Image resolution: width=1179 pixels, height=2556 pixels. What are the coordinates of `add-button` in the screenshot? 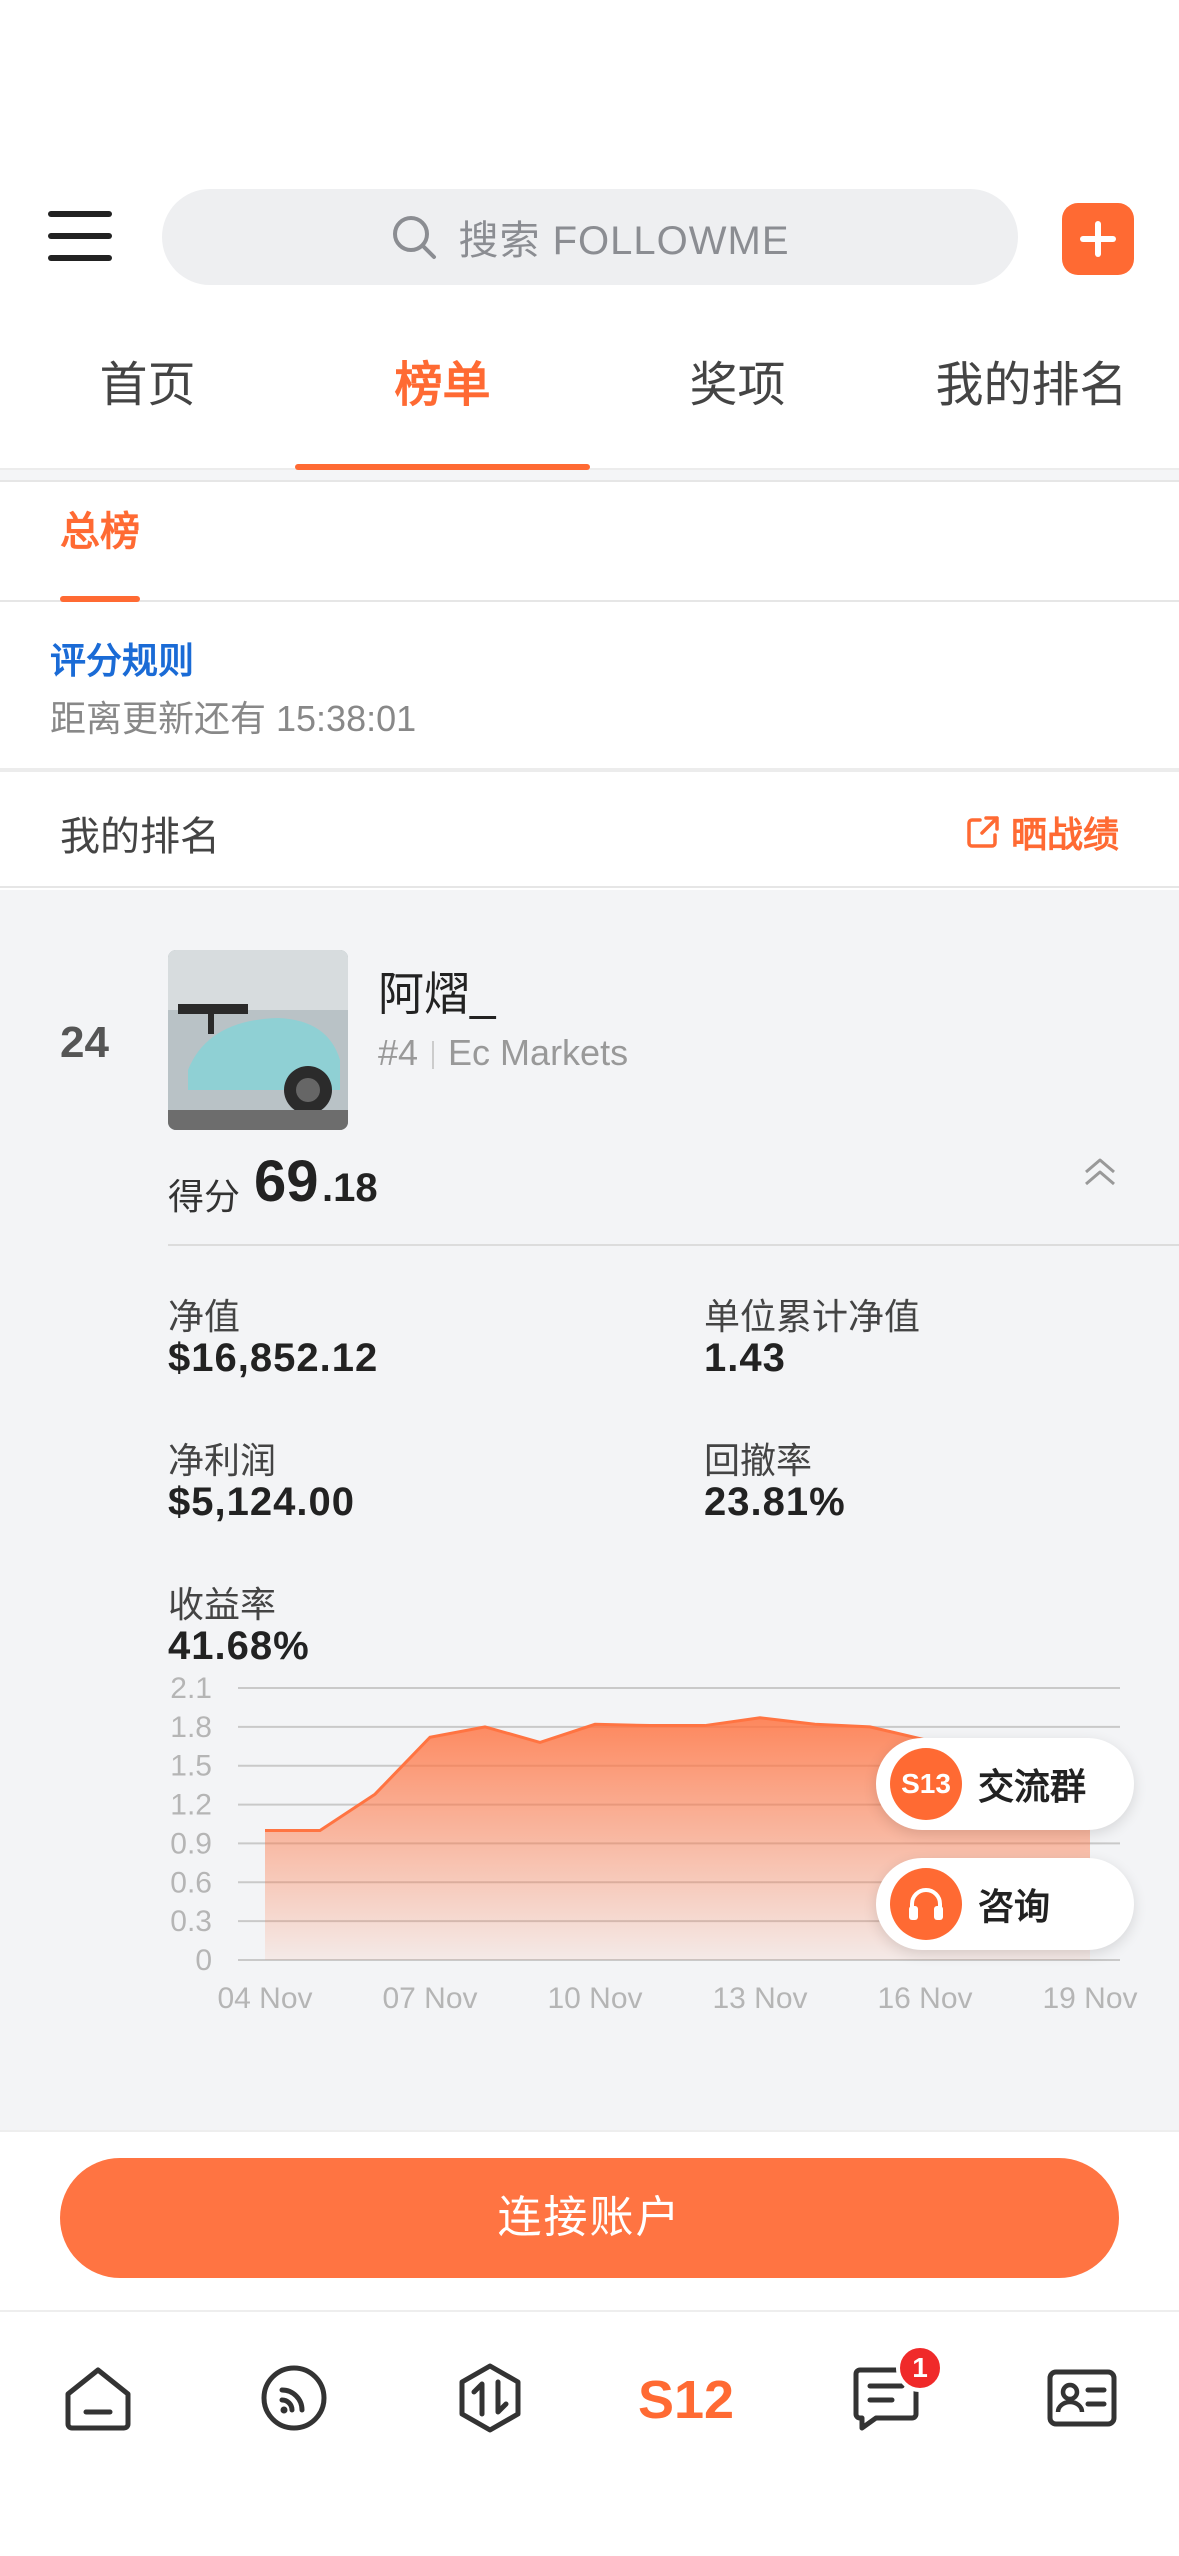 It's located at (1098, 239).